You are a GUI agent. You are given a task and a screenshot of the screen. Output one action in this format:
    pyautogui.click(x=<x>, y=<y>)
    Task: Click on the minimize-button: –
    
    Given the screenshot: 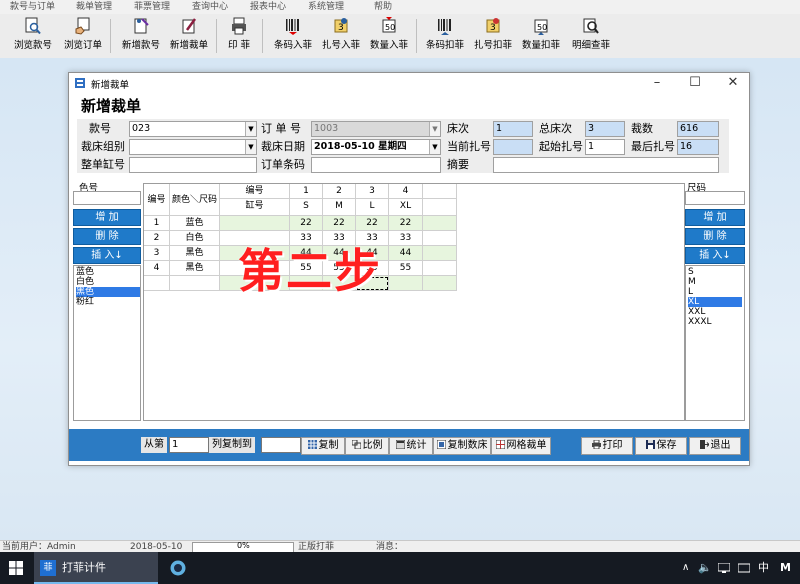 What is the action you would take?
    pyautogui.click(x=657, y=82)
    